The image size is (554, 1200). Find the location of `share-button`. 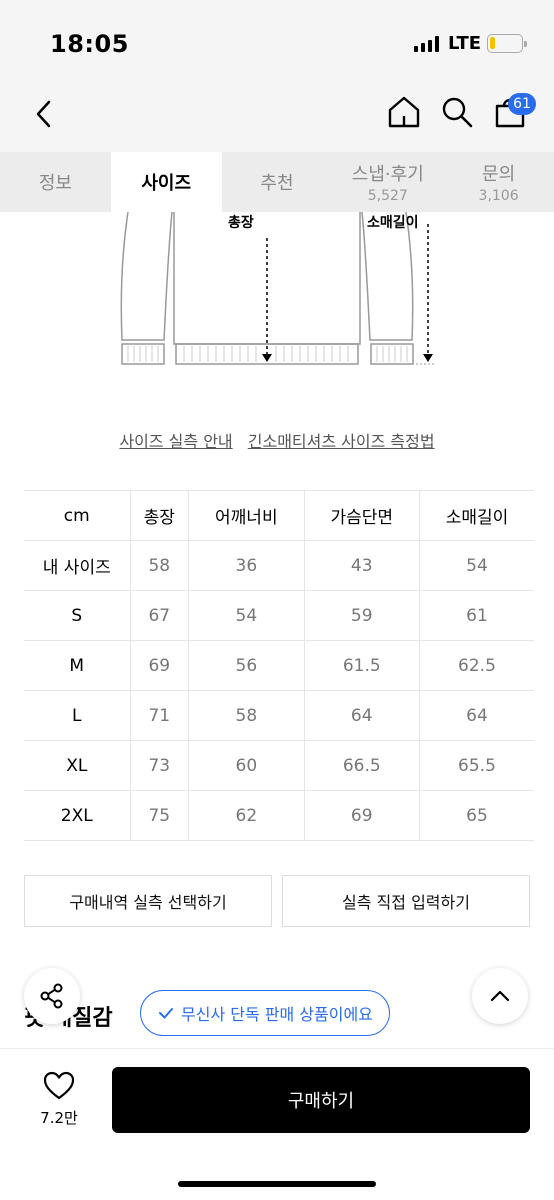

share-button is located at coordinates (52, 996).